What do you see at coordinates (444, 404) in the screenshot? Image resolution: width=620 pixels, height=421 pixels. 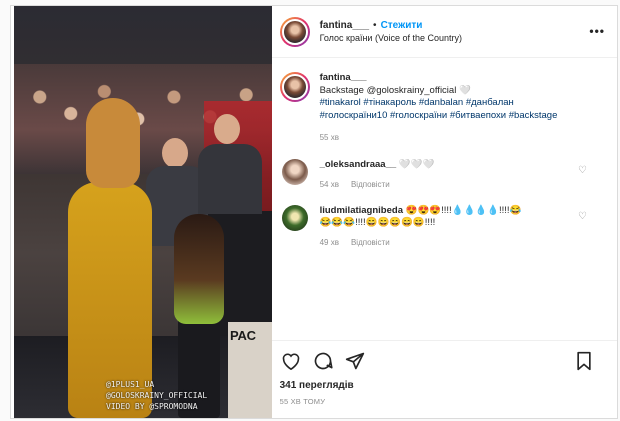 I see `post-timestamp: 55 ХВ ТОМУ` at bounding box center [444, 404].